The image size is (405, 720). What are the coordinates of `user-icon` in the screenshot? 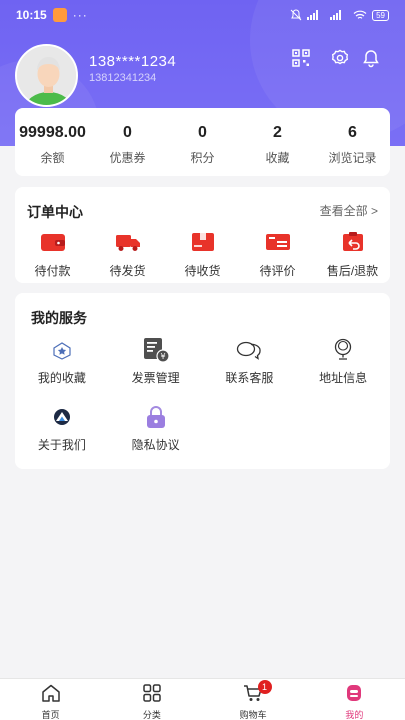 It's located at (354, 693).